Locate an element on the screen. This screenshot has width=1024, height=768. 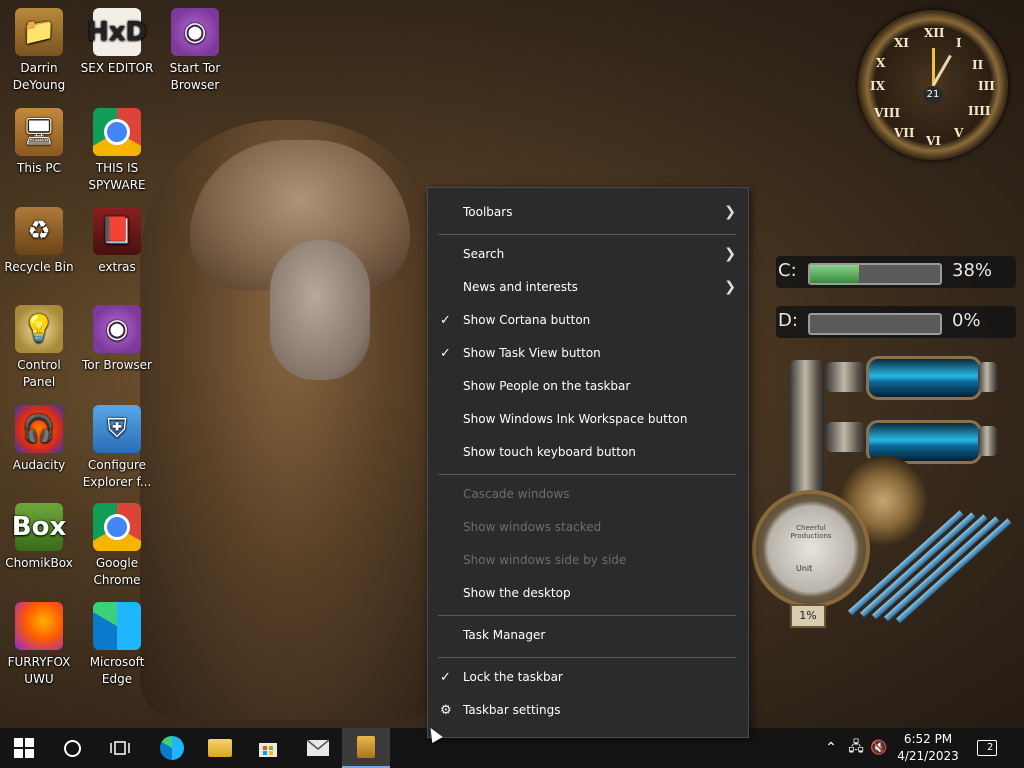
edge-icon is located at coordinates (172, 748).